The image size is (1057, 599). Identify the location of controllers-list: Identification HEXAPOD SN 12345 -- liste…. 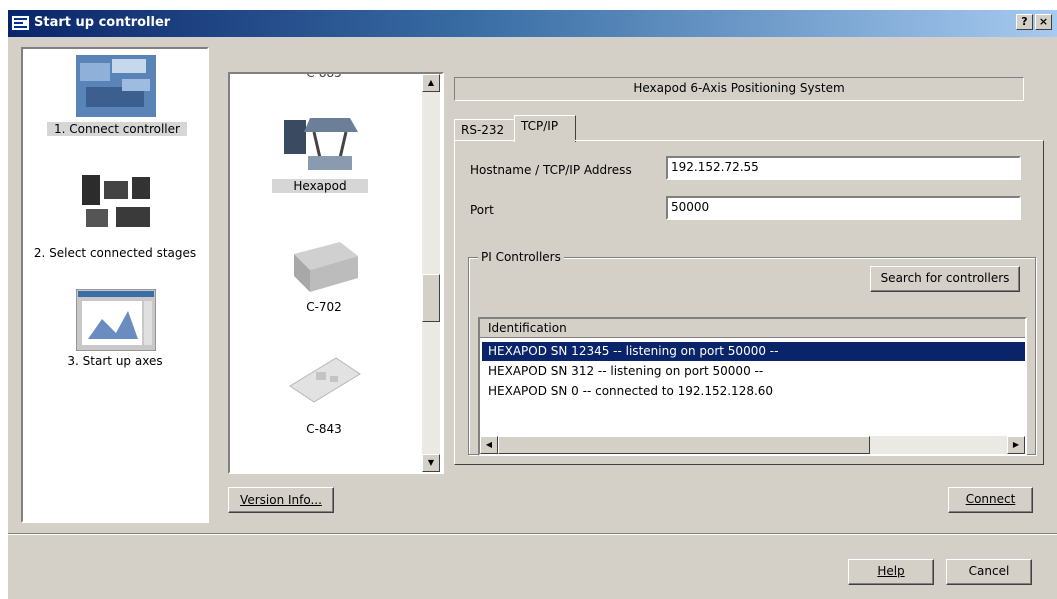
(752, 386).